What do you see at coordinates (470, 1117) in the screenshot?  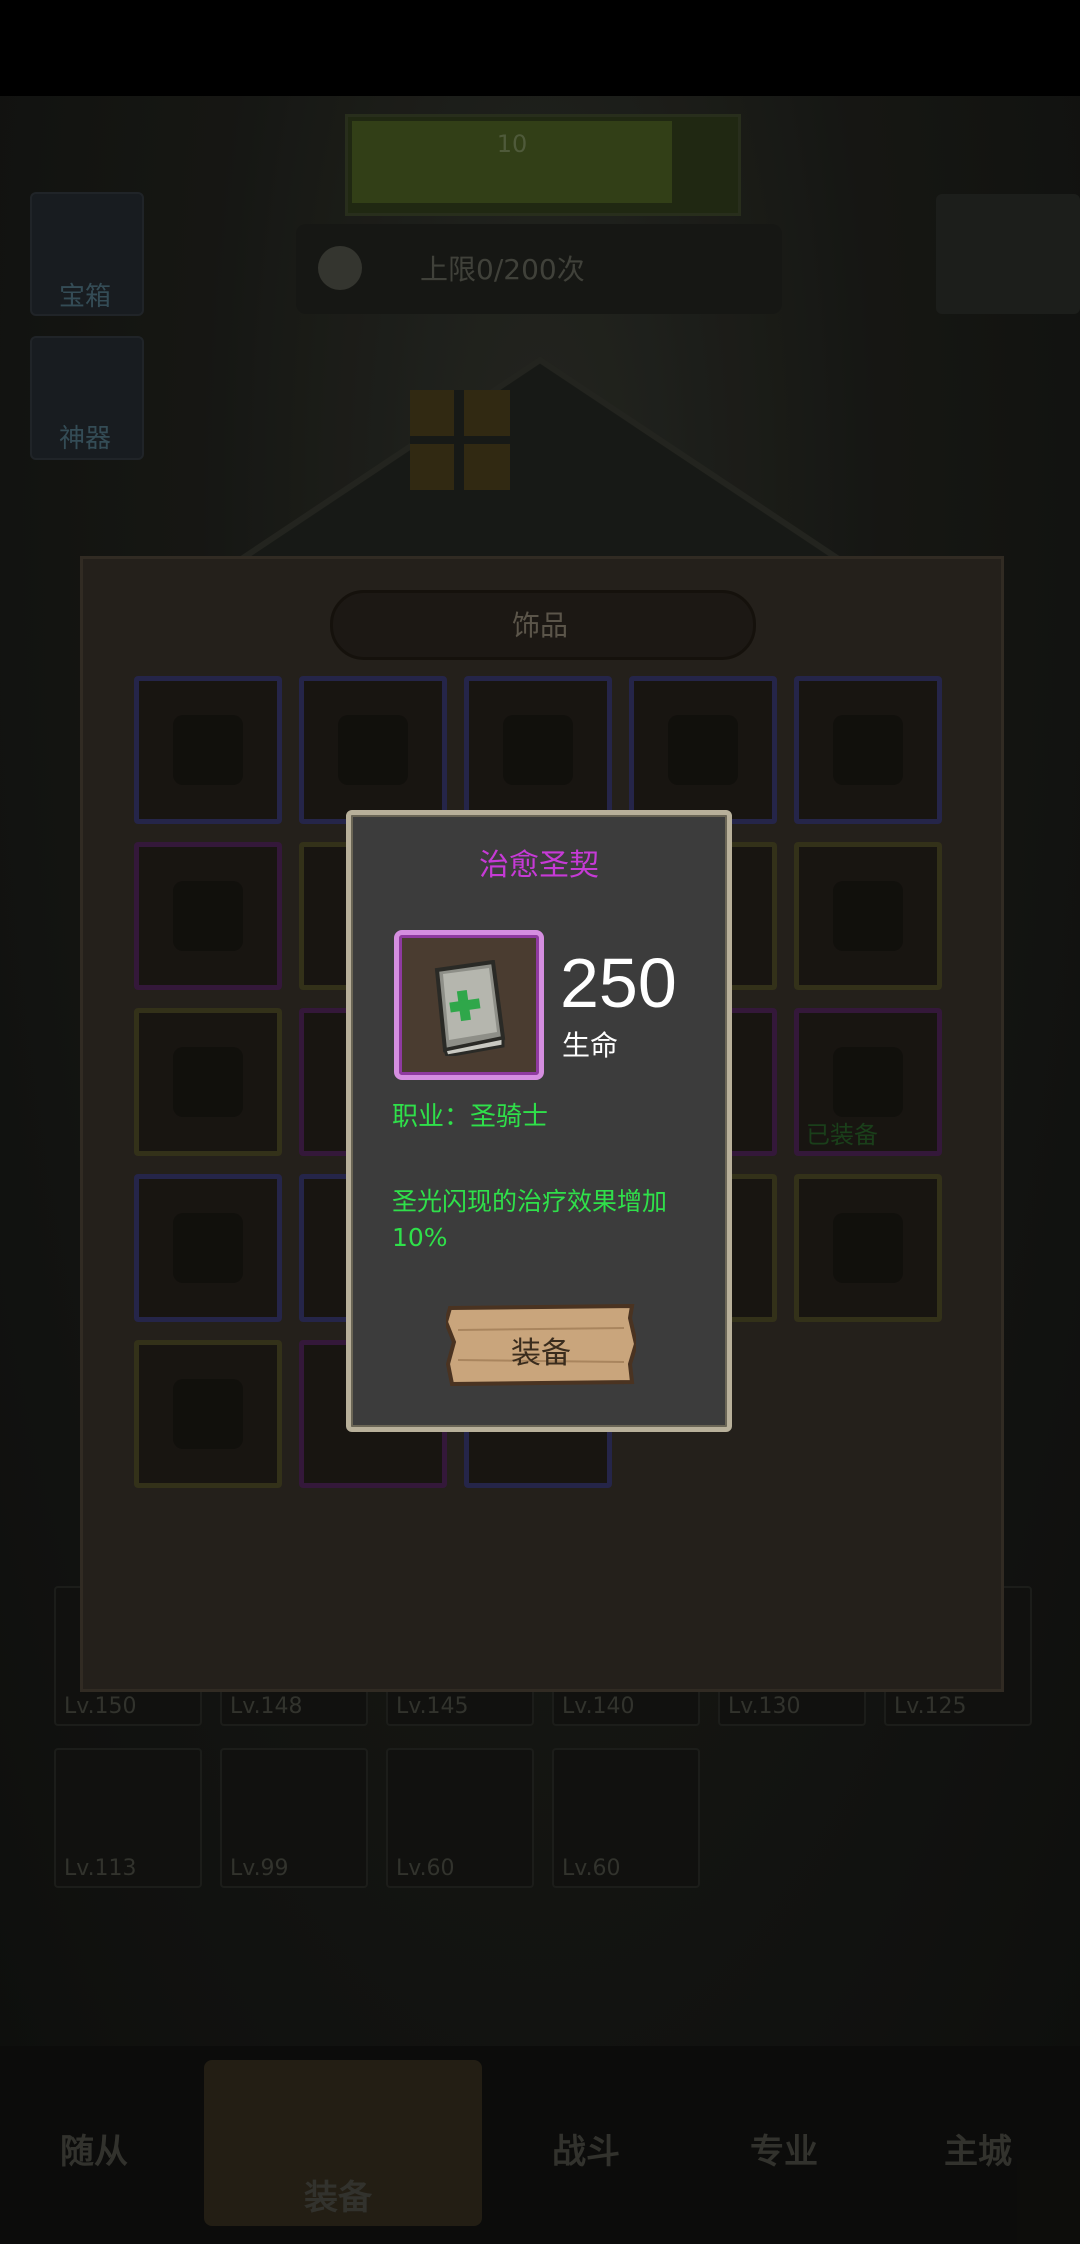 I see `class-requirement: 职业：圣骑士` at bounding box center [470, 1117].